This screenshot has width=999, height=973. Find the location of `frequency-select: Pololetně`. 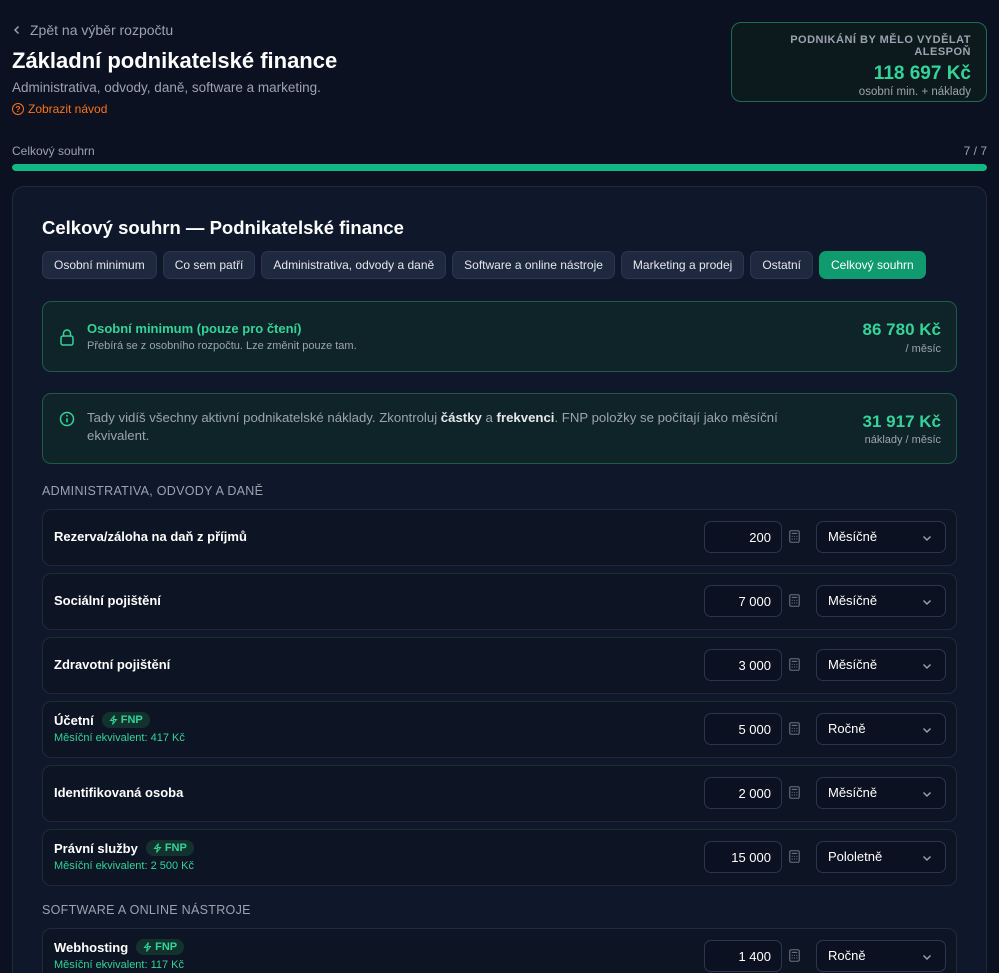

frequency-select: Pololetně is located at coordinates (881, 857).